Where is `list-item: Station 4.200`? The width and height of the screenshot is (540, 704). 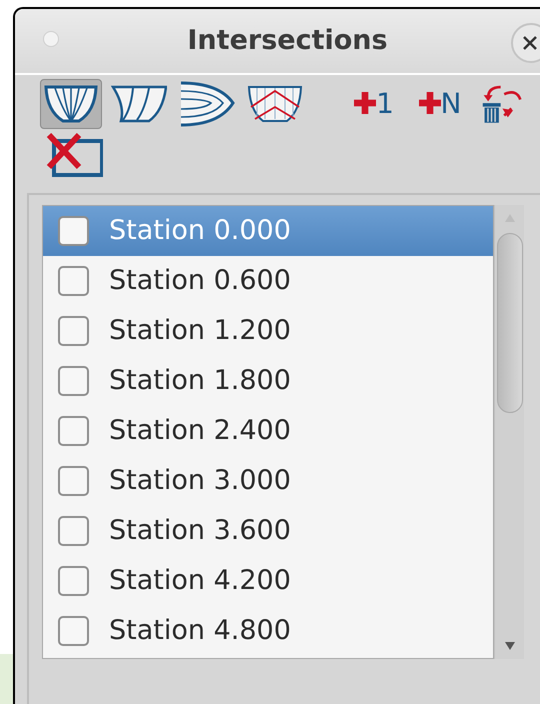
list-item: Station 4.200 is located at coordinates (268, 581).